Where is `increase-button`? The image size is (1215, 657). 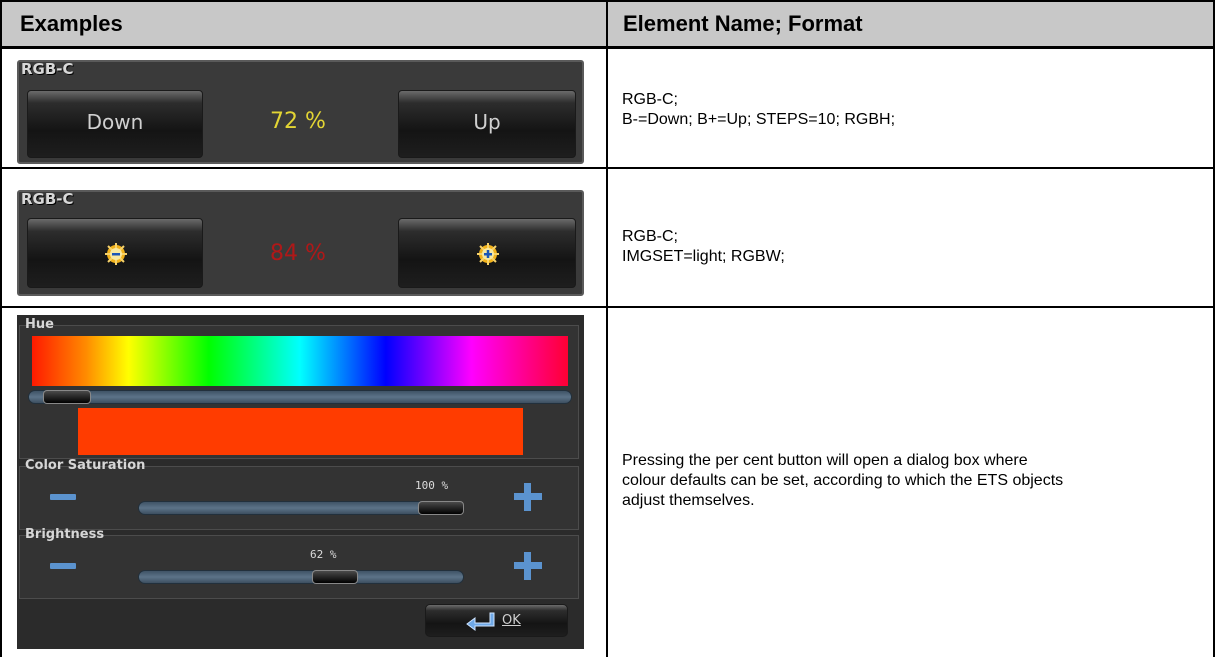 increase-button is located at coordinates (487, 253).